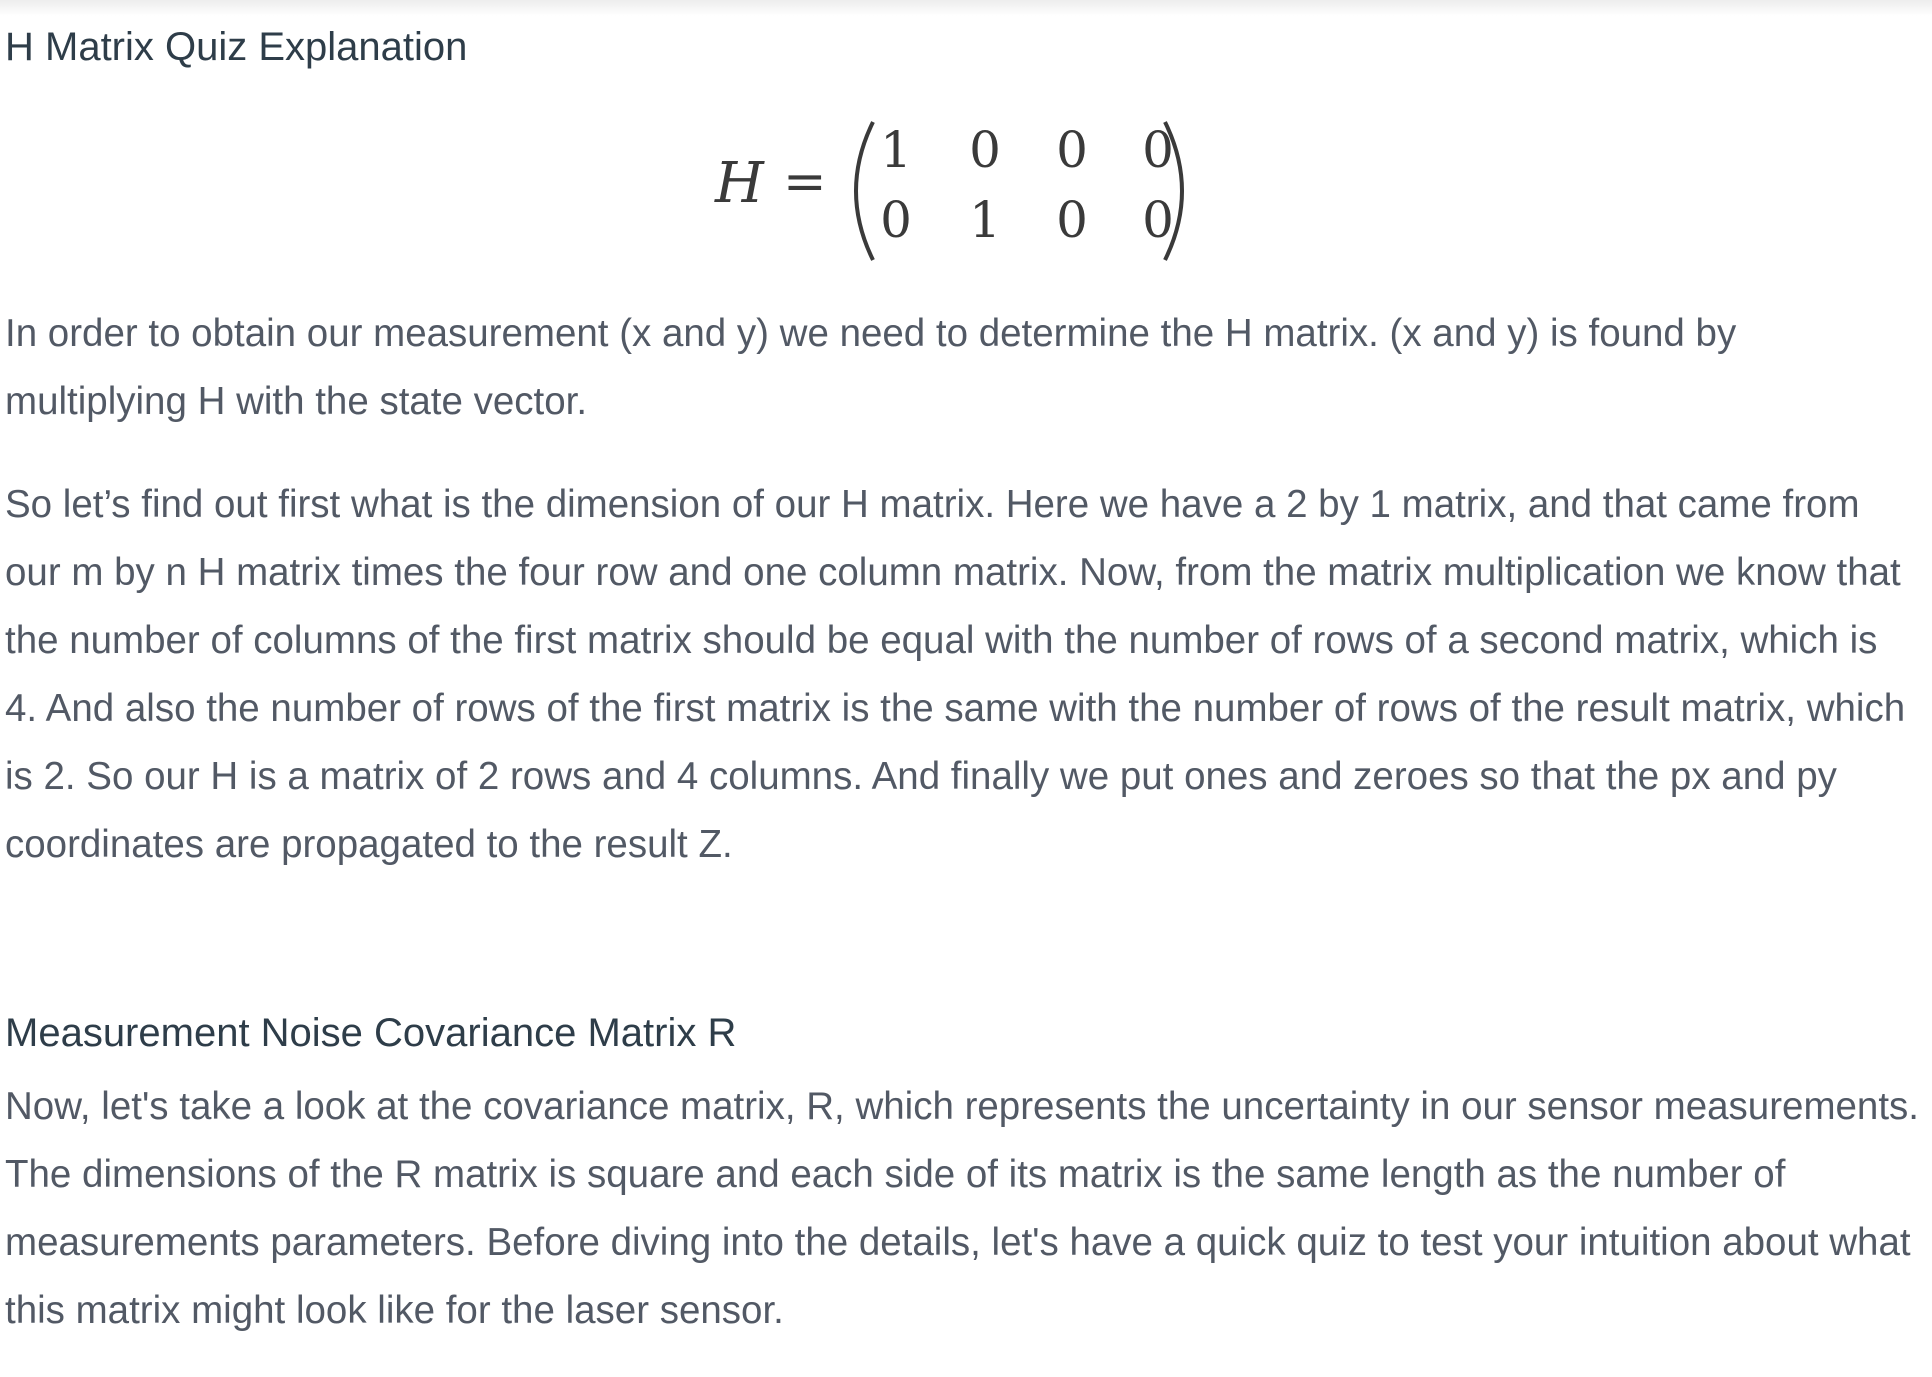 This screenshot has height=1377, width=1932. What do you see at coordinates (371, 1033) in the screenshot?
I see `section-heading: Measurement Noise Covariance Matrix R` at bounding box center [371, 1033].